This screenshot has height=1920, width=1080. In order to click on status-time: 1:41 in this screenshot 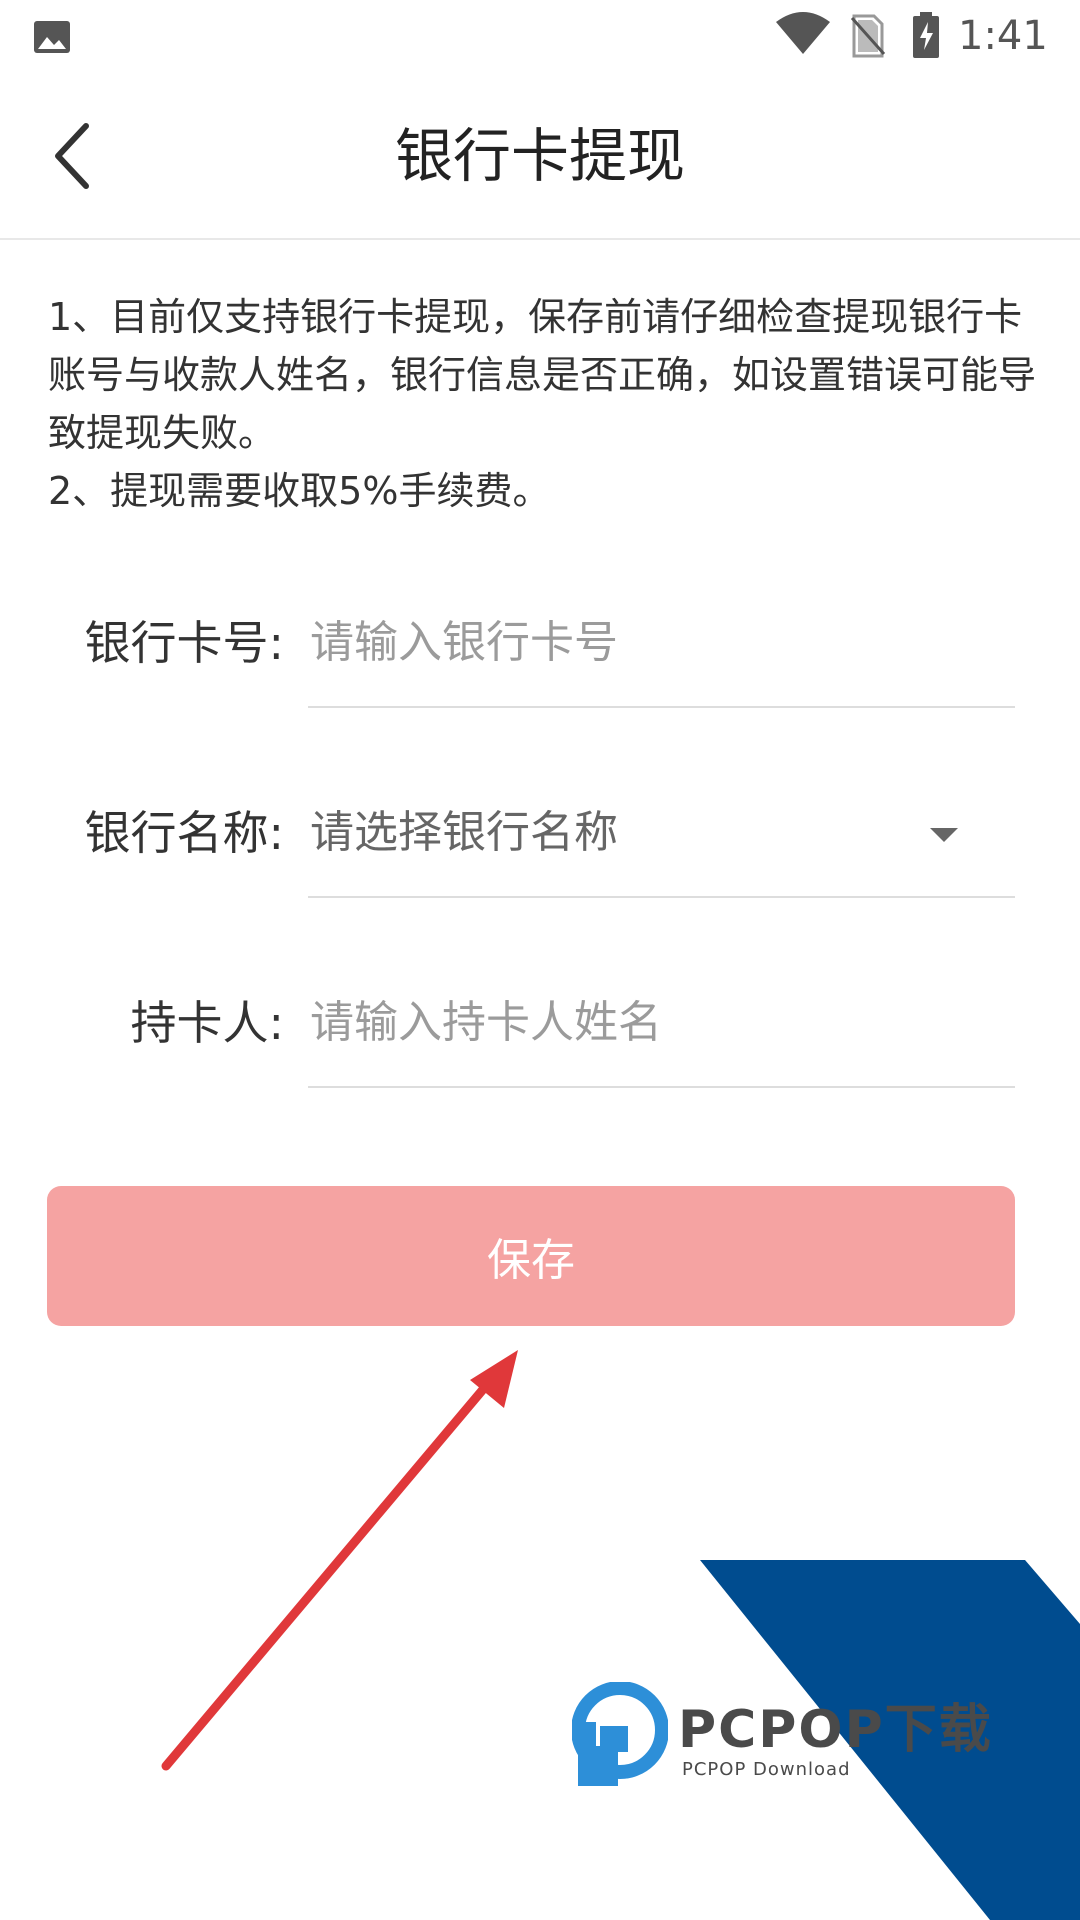, I will do `click(1003, 36)`.